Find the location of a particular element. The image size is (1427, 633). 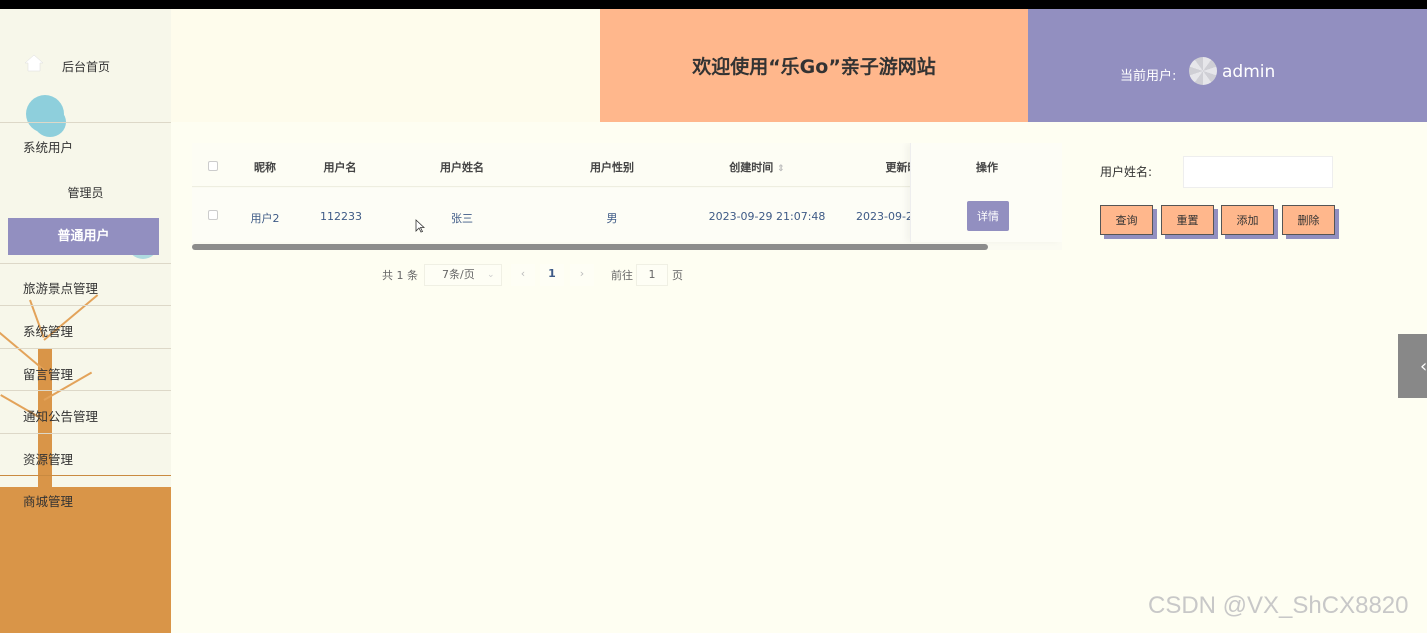

cell-updated: 2023-09-2 is located at coordinates (884, 216).